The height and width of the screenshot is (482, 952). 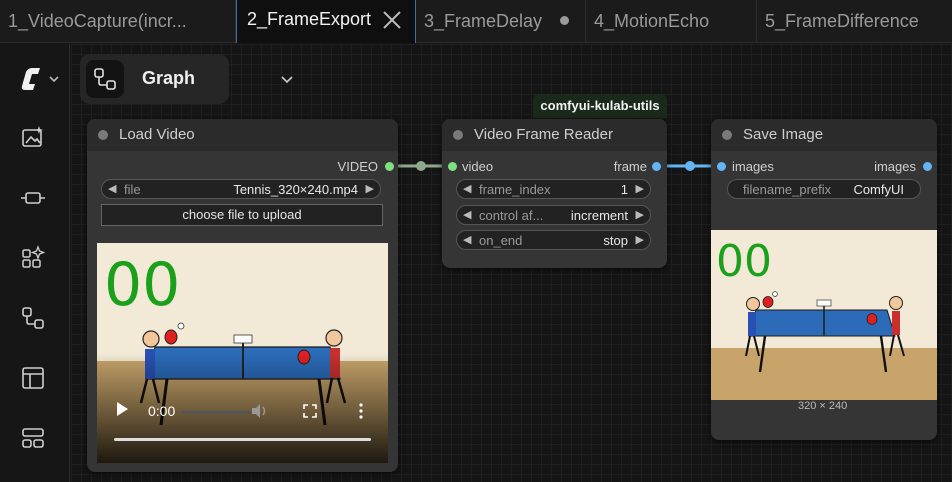 What do you see at coordinates (259, 411) in the screenshot?
I see `volume-icon` at bounding box center [259, 411].